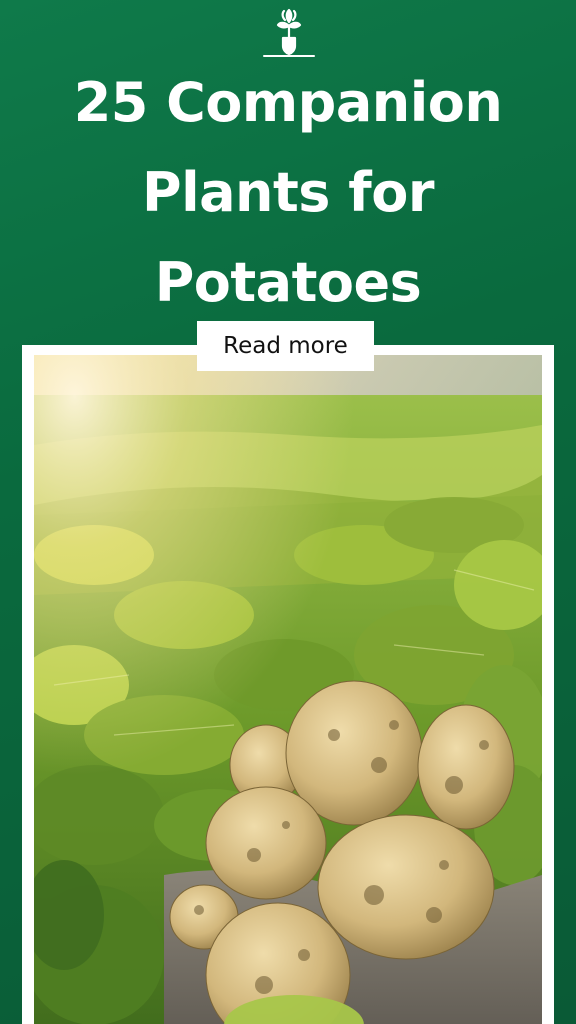 The width and height of the screenshot is (576, 1024). I want to click on shovel-sprout-icon, so click(289, 32).